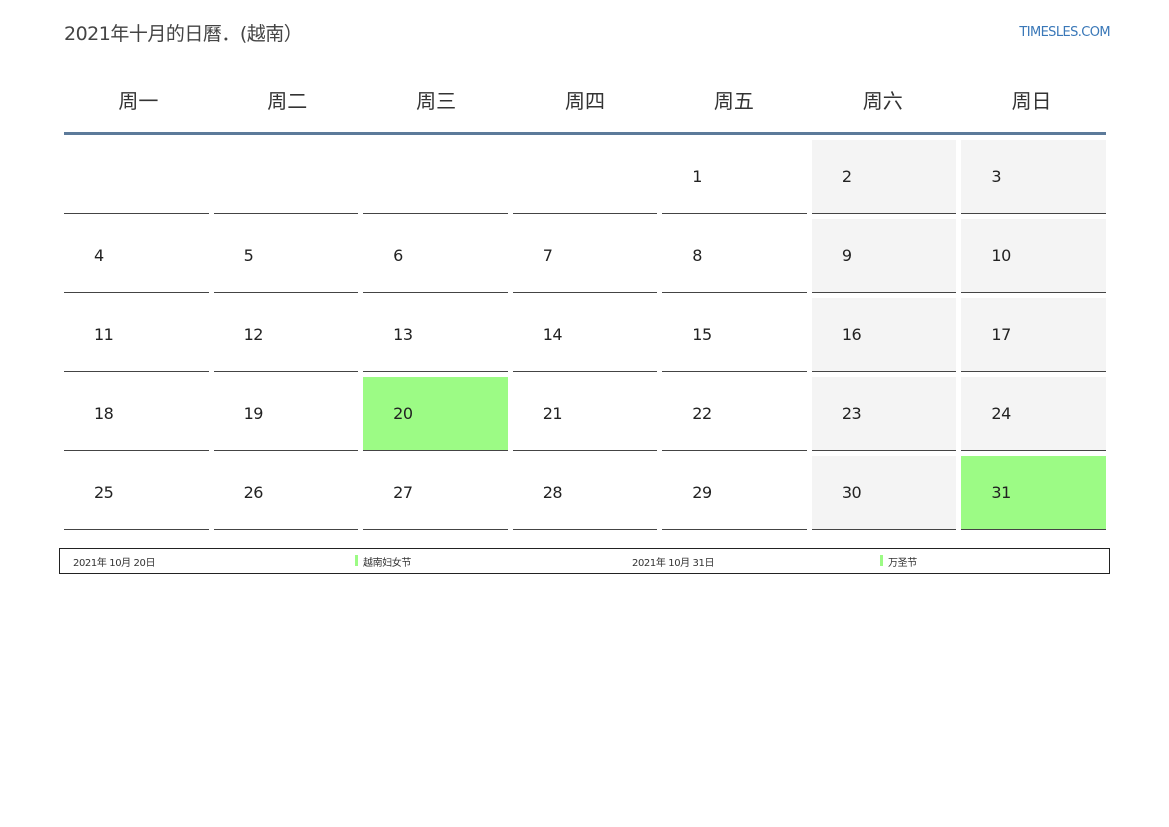 This screenshot has width=1169, height=827. I want to click on day-number: 20, so click(403, 413).